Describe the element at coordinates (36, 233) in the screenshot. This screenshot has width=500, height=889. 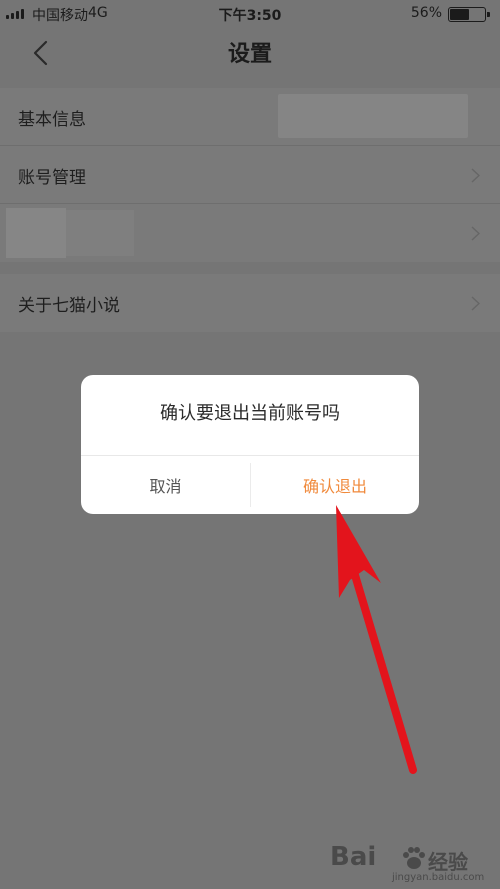
I see `blurred-avatar` at that location.